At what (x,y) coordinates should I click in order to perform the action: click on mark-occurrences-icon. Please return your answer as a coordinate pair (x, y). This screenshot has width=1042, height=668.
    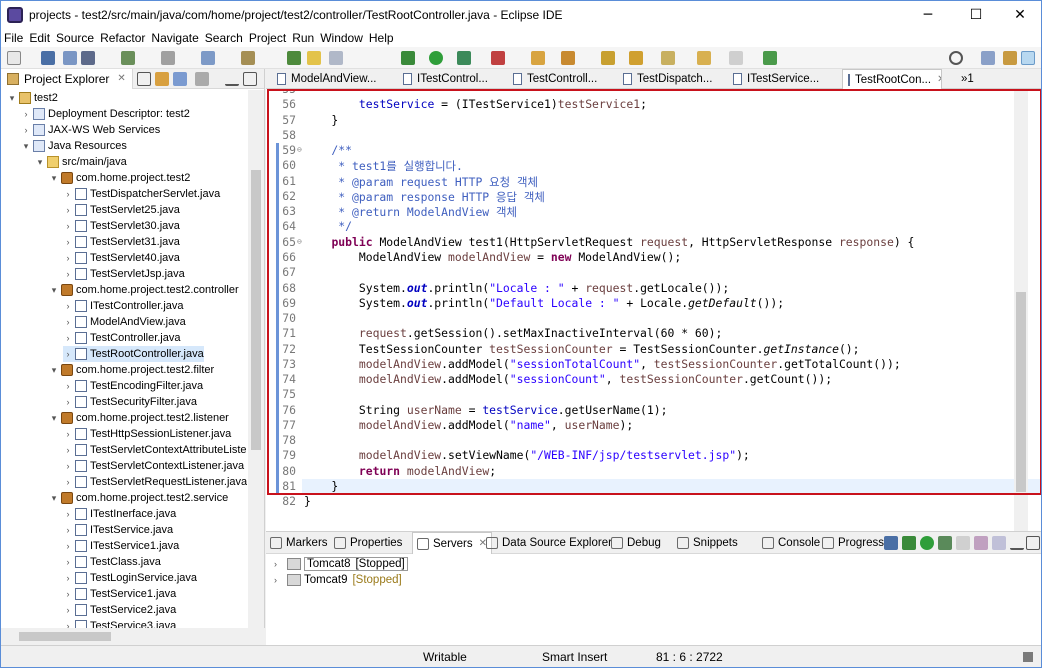
    Looking at the image, I should click on (314, 58).